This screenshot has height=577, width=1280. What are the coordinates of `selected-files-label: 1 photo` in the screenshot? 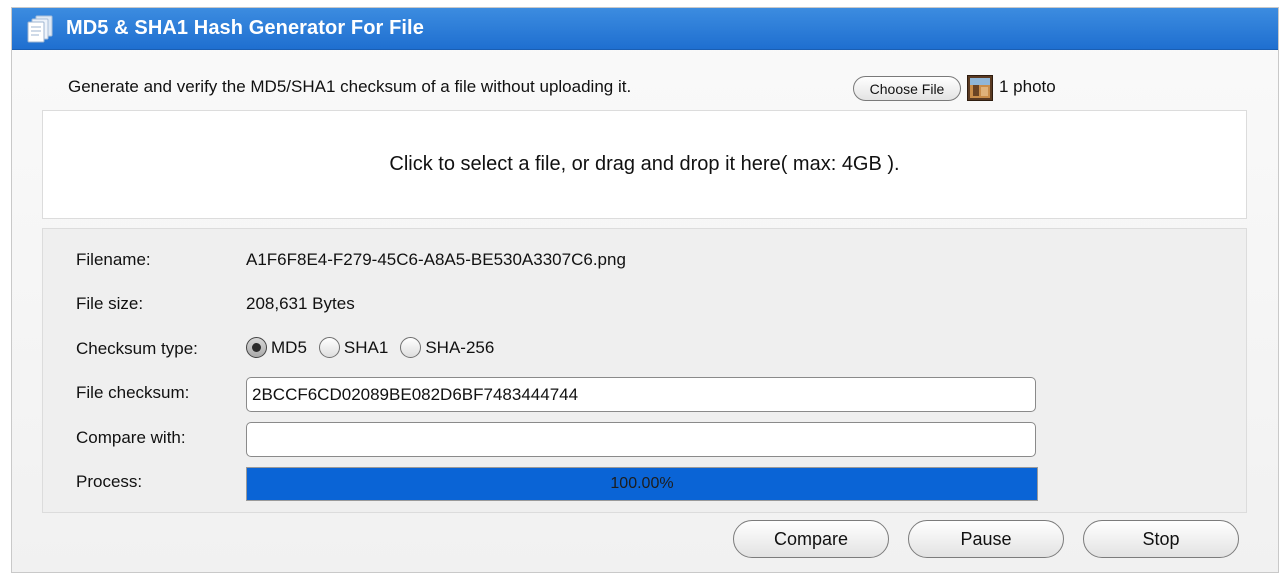 It's located at (1027, 86).